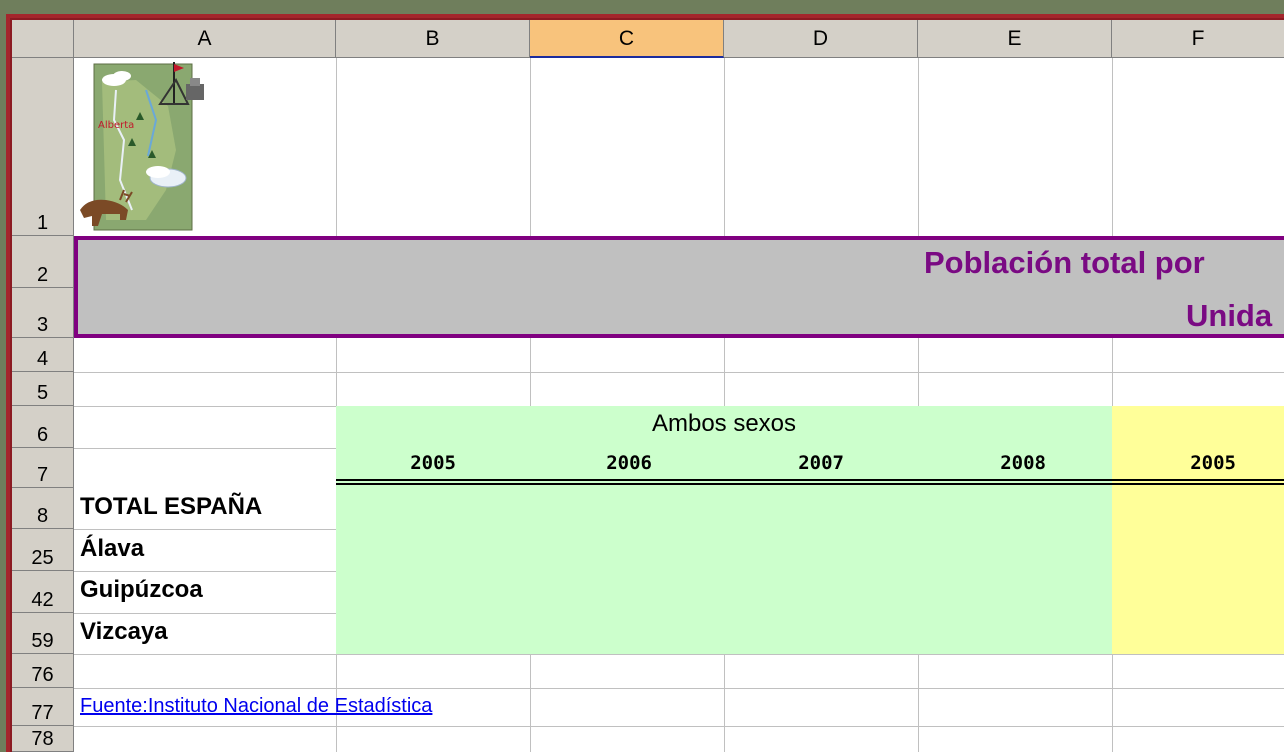 The image size is (1284, 752). I want to click on header-double-rule, so click(810, 482).